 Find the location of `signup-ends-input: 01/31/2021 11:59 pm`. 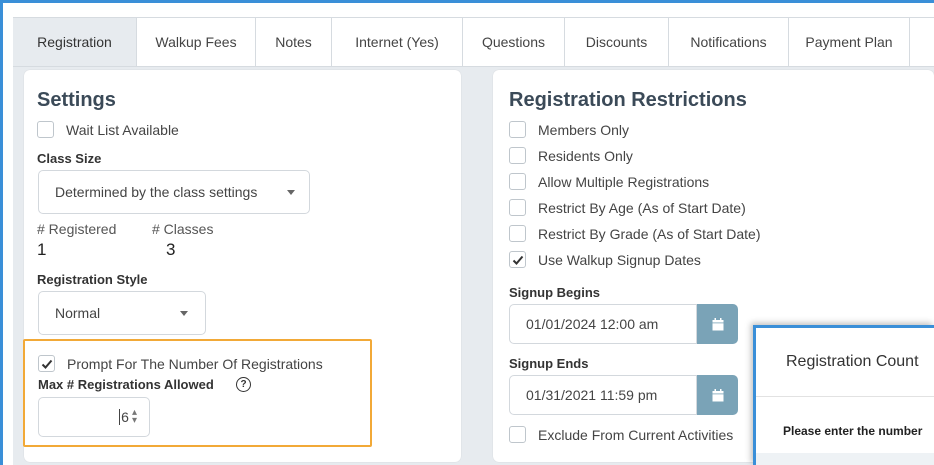

signup-ends-input: 01/31/2021 11:59 pm is located at coordinates (603, 395).